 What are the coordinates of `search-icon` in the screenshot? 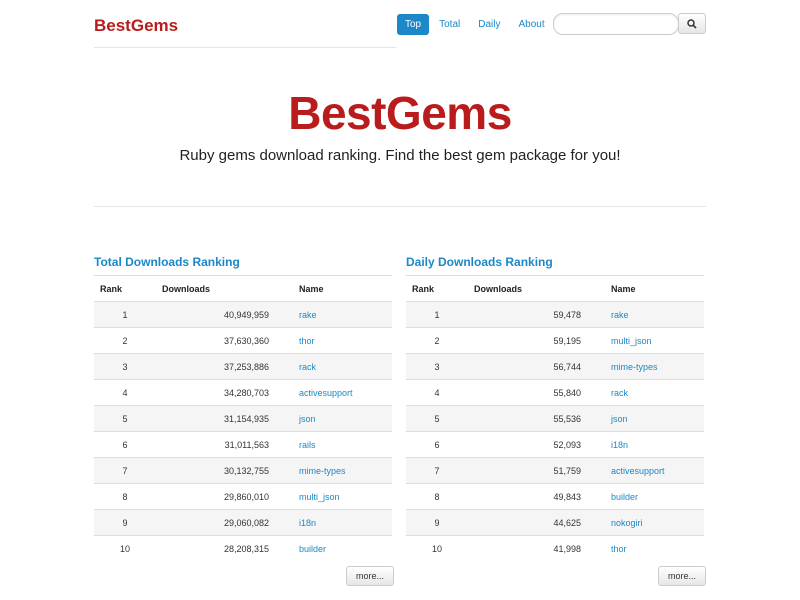 It's located at (692, 23).